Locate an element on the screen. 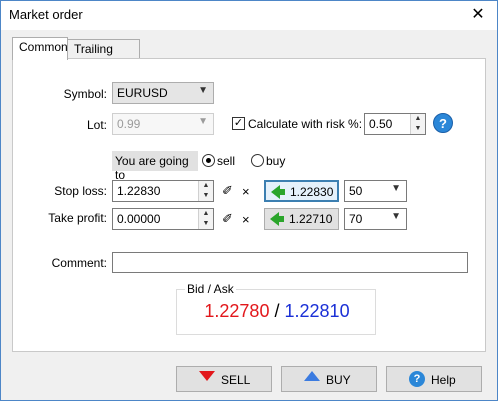 This screenshot has width=498, height=401. stop-loss-points-select: 50 ▼ is located at coordinates (375, 191).